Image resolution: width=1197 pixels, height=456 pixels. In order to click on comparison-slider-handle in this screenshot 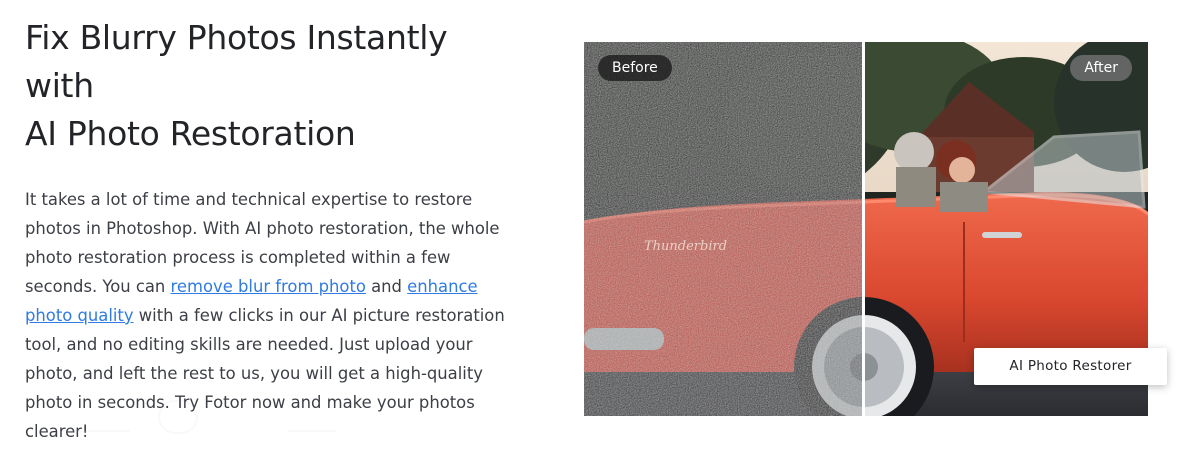, I will do `click(863, 229)`.